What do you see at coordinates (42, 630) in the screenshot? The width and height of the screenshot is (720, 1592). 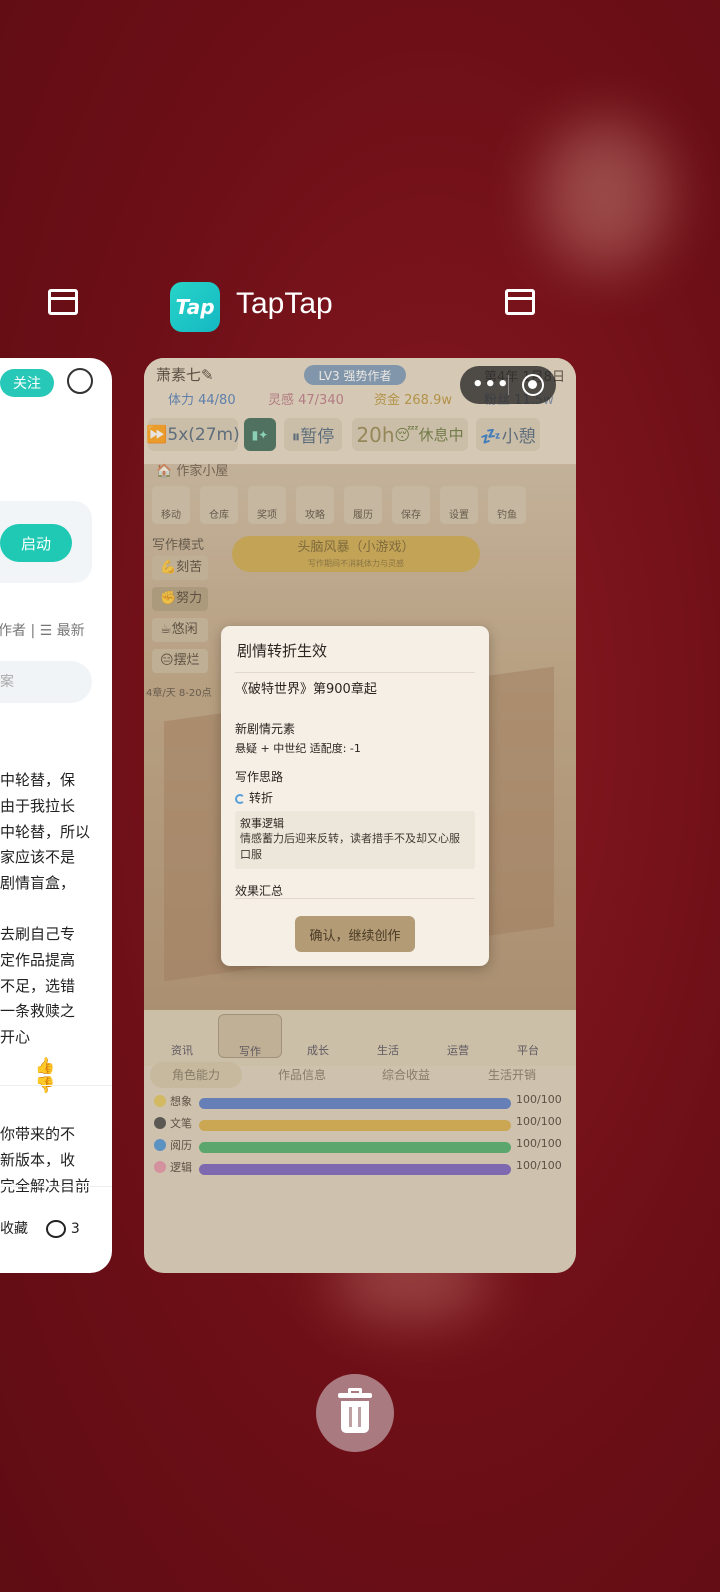 I see `sort-tabs: 作者 | ☰ 最新` at bounding box center [42, 630].